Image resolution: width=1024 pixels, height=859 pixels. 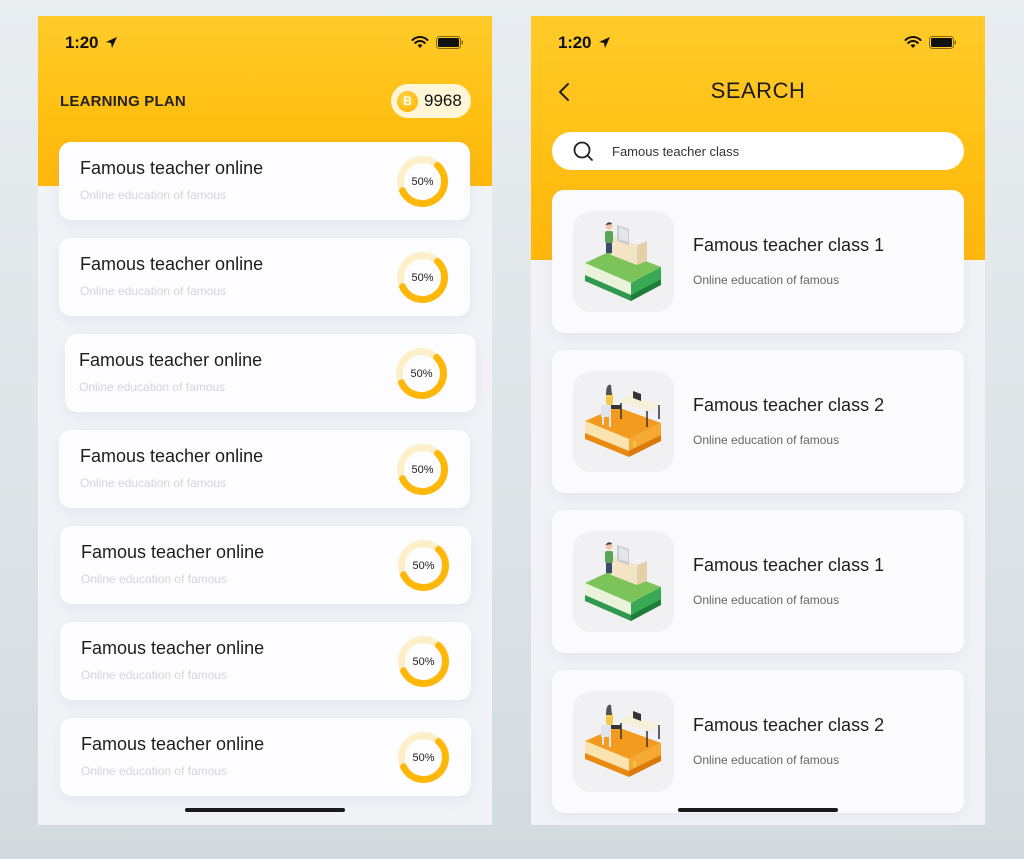 What do you see at coordinates (443, 100) in the screenshot?
I see `coin-count: 9968` at bounding box center [443, 100].